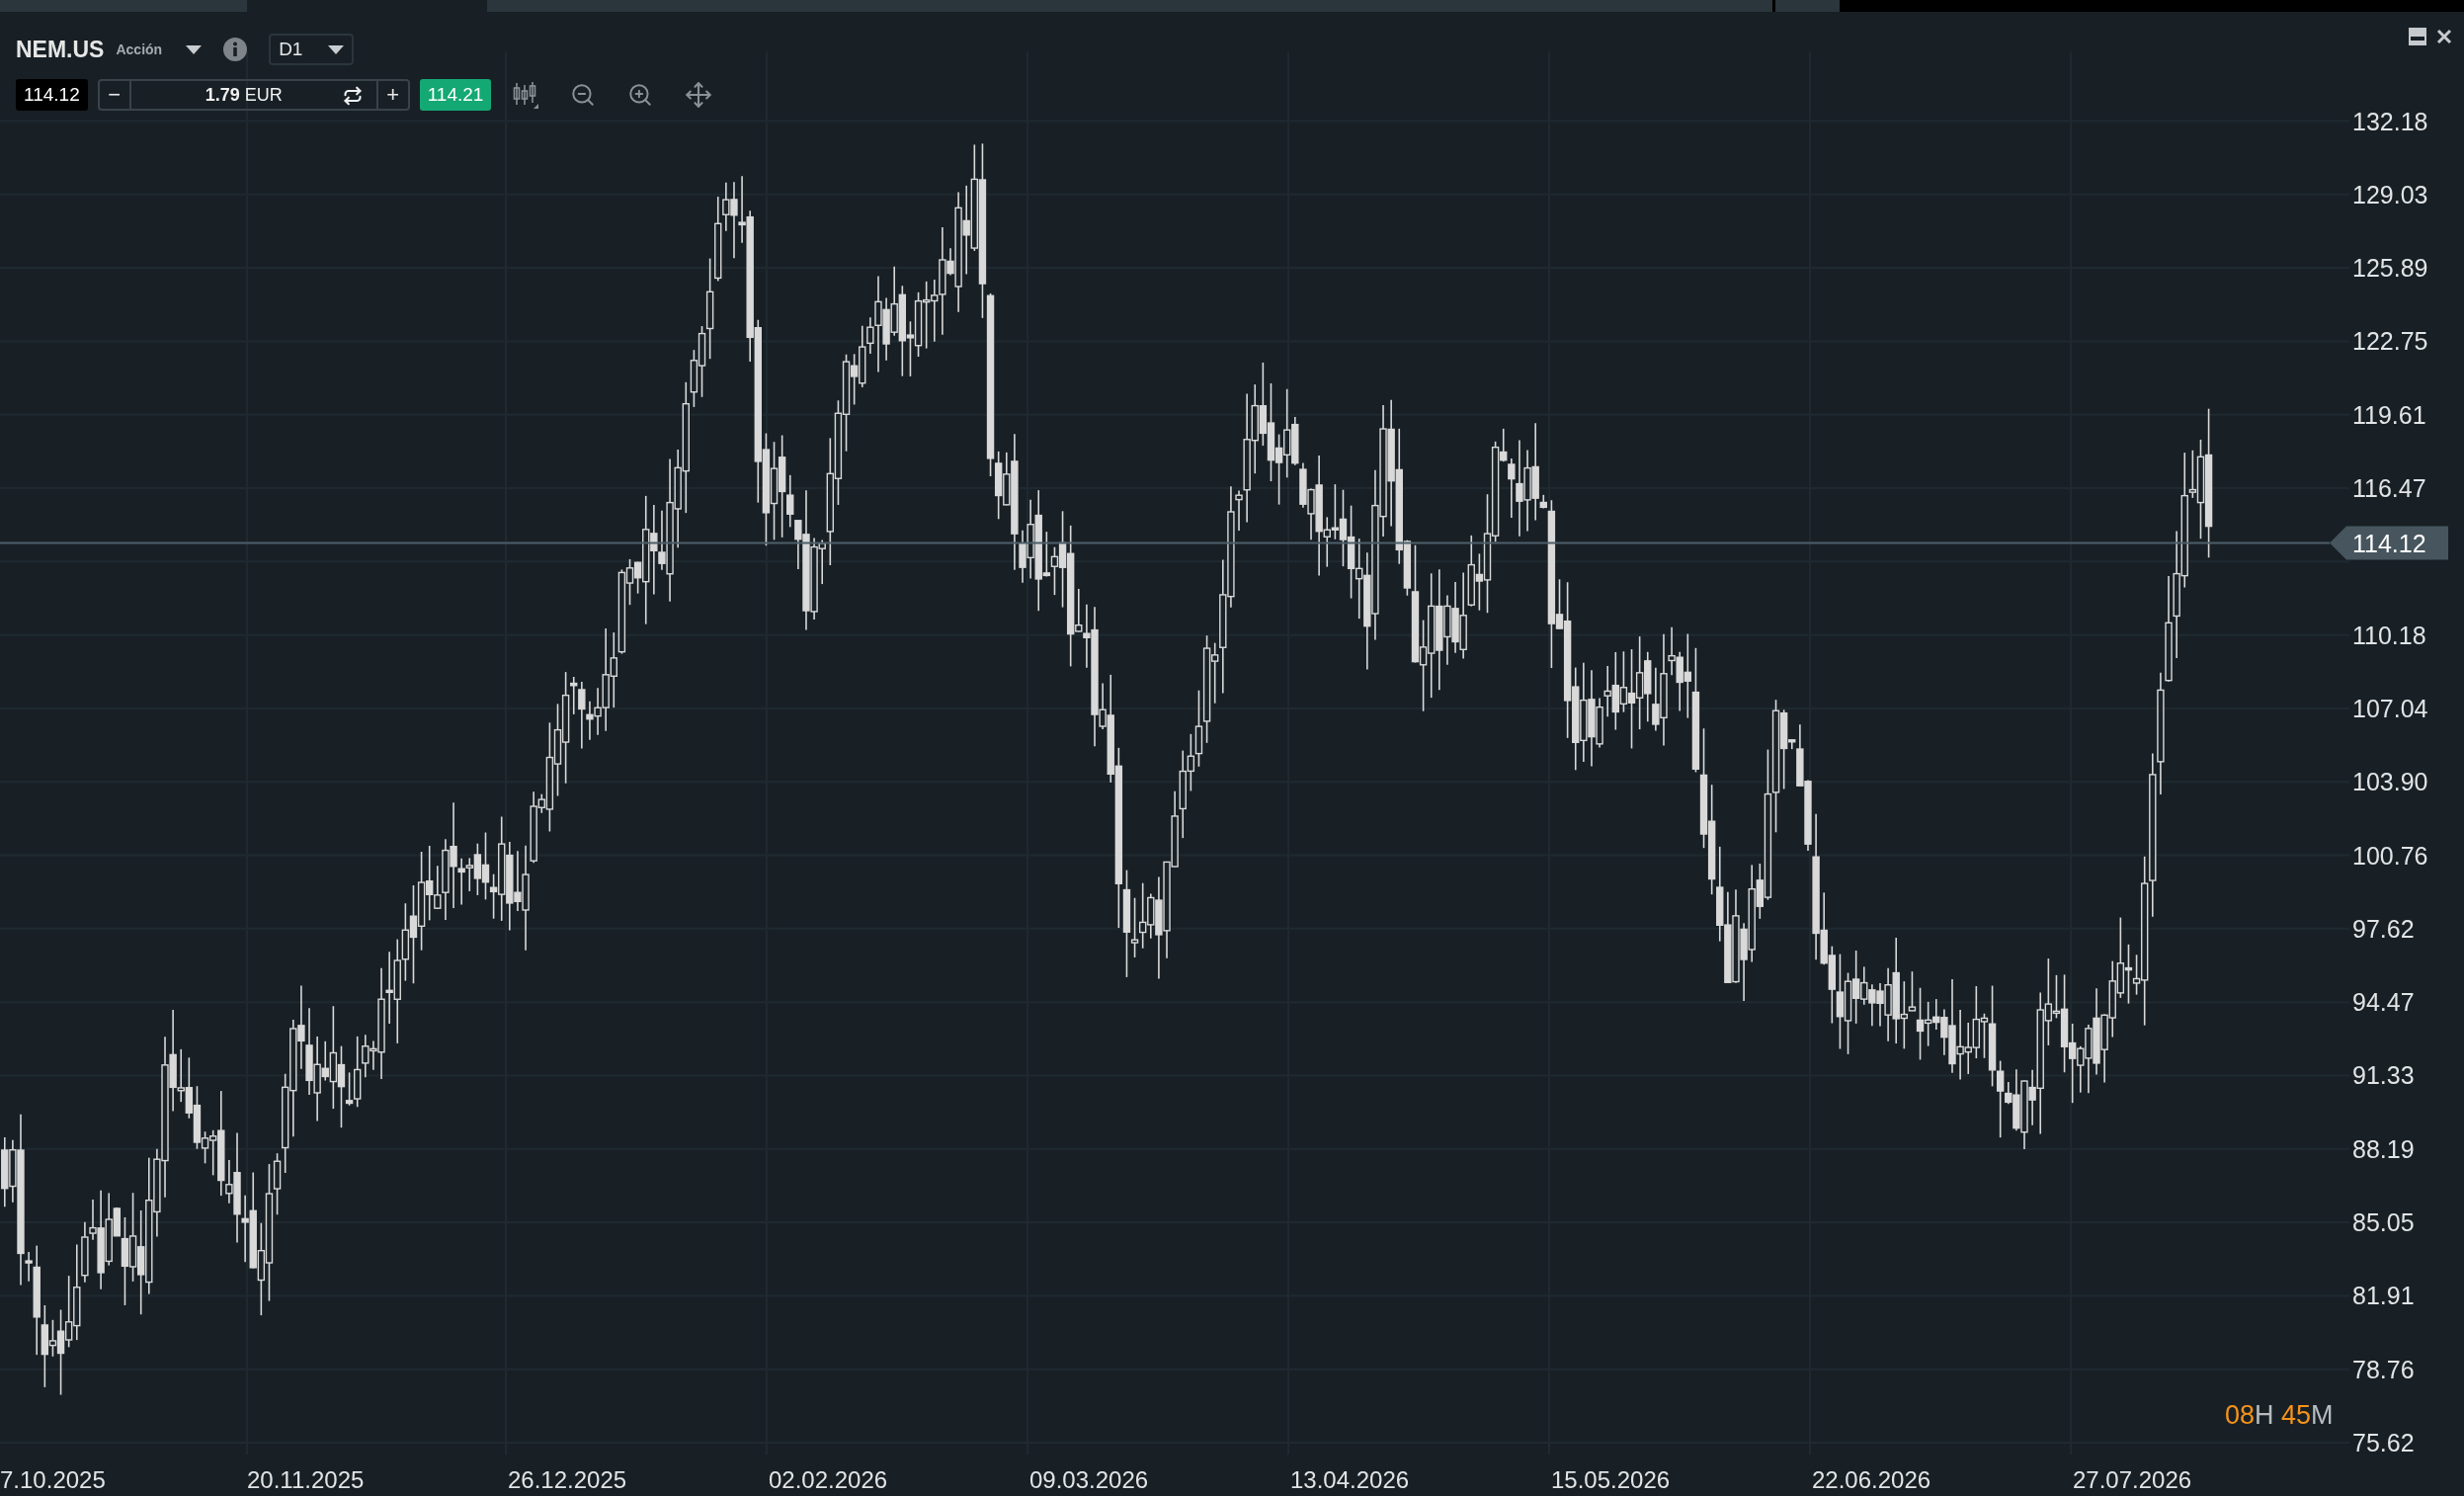 Image resolution: width=2464 pixels, height=1496 pixels. Describe the element at coordinates (139, 49) in the screenshot. I see `instrument-type: Acción` at that location.